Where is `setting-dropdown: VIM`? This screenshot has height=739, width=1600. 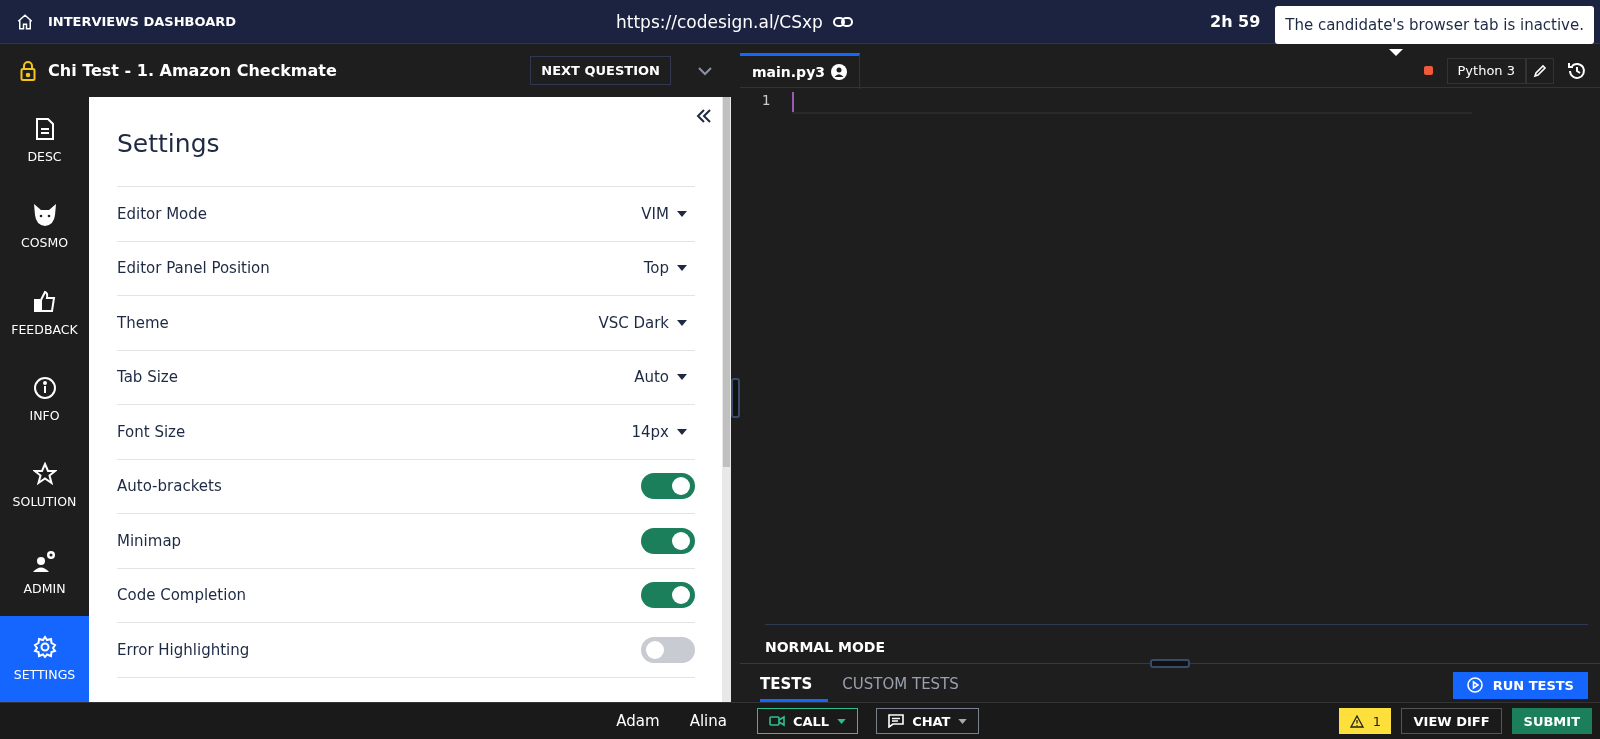
setting-dropdown: VIM is located at coordinates (668, 213).